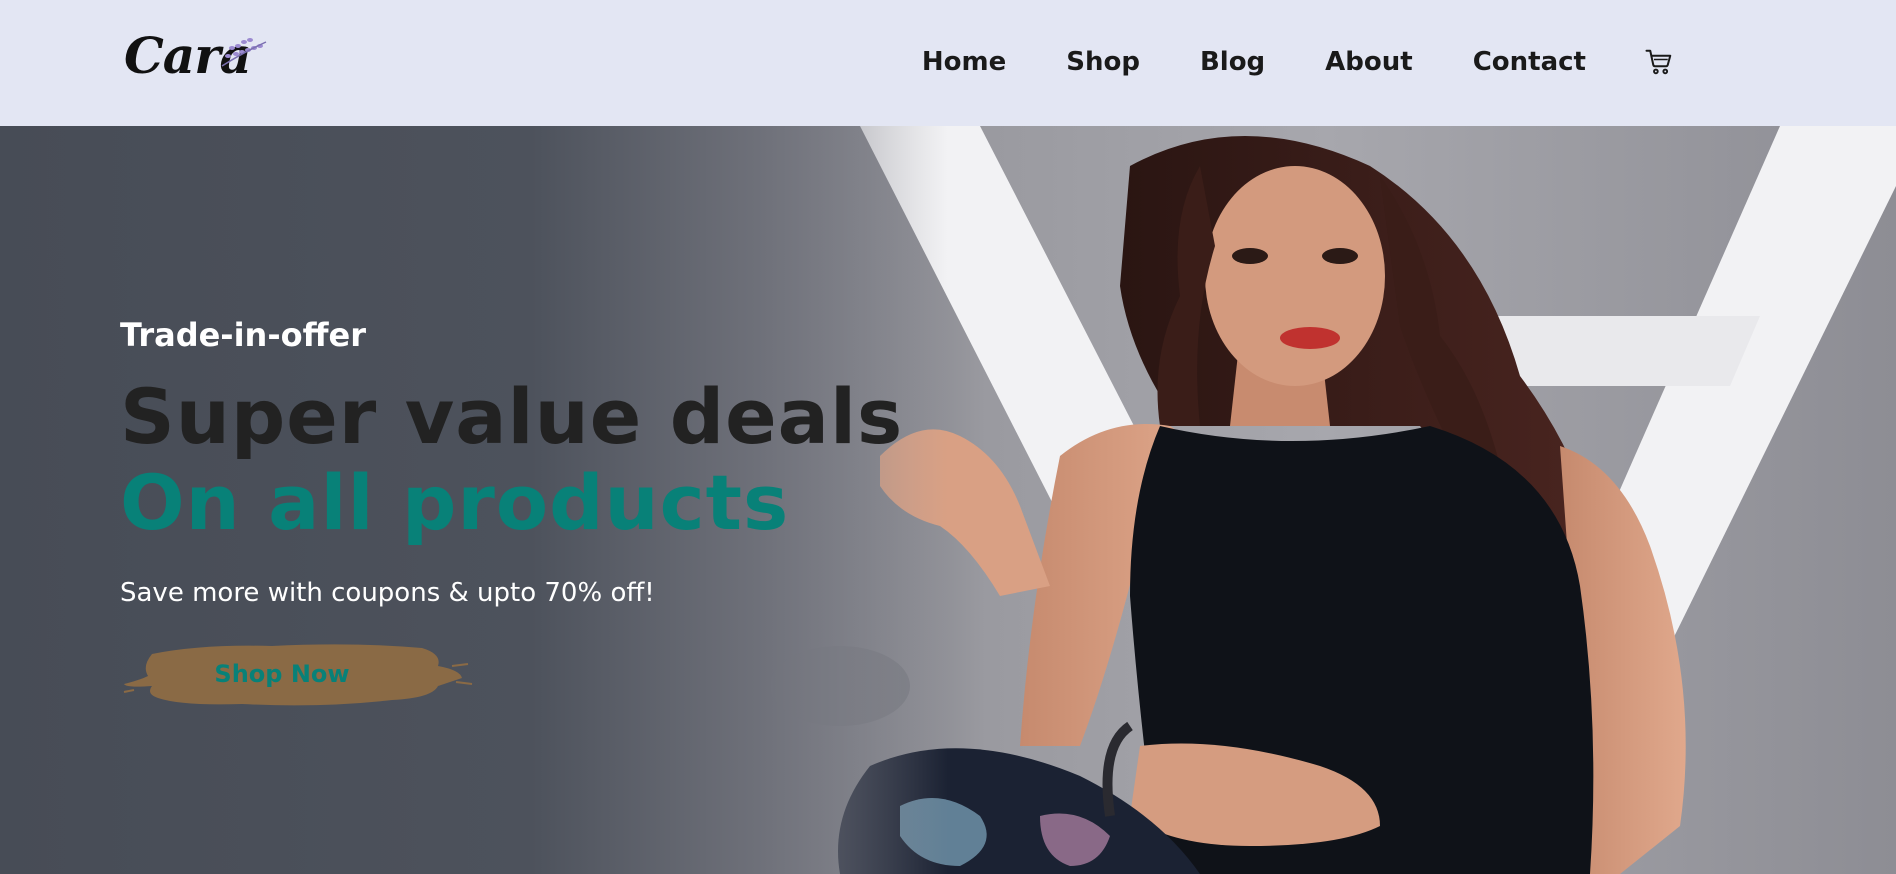 The image size is (1896, 874). I want to click on lavender-sprig-icon, so click(244, 52).